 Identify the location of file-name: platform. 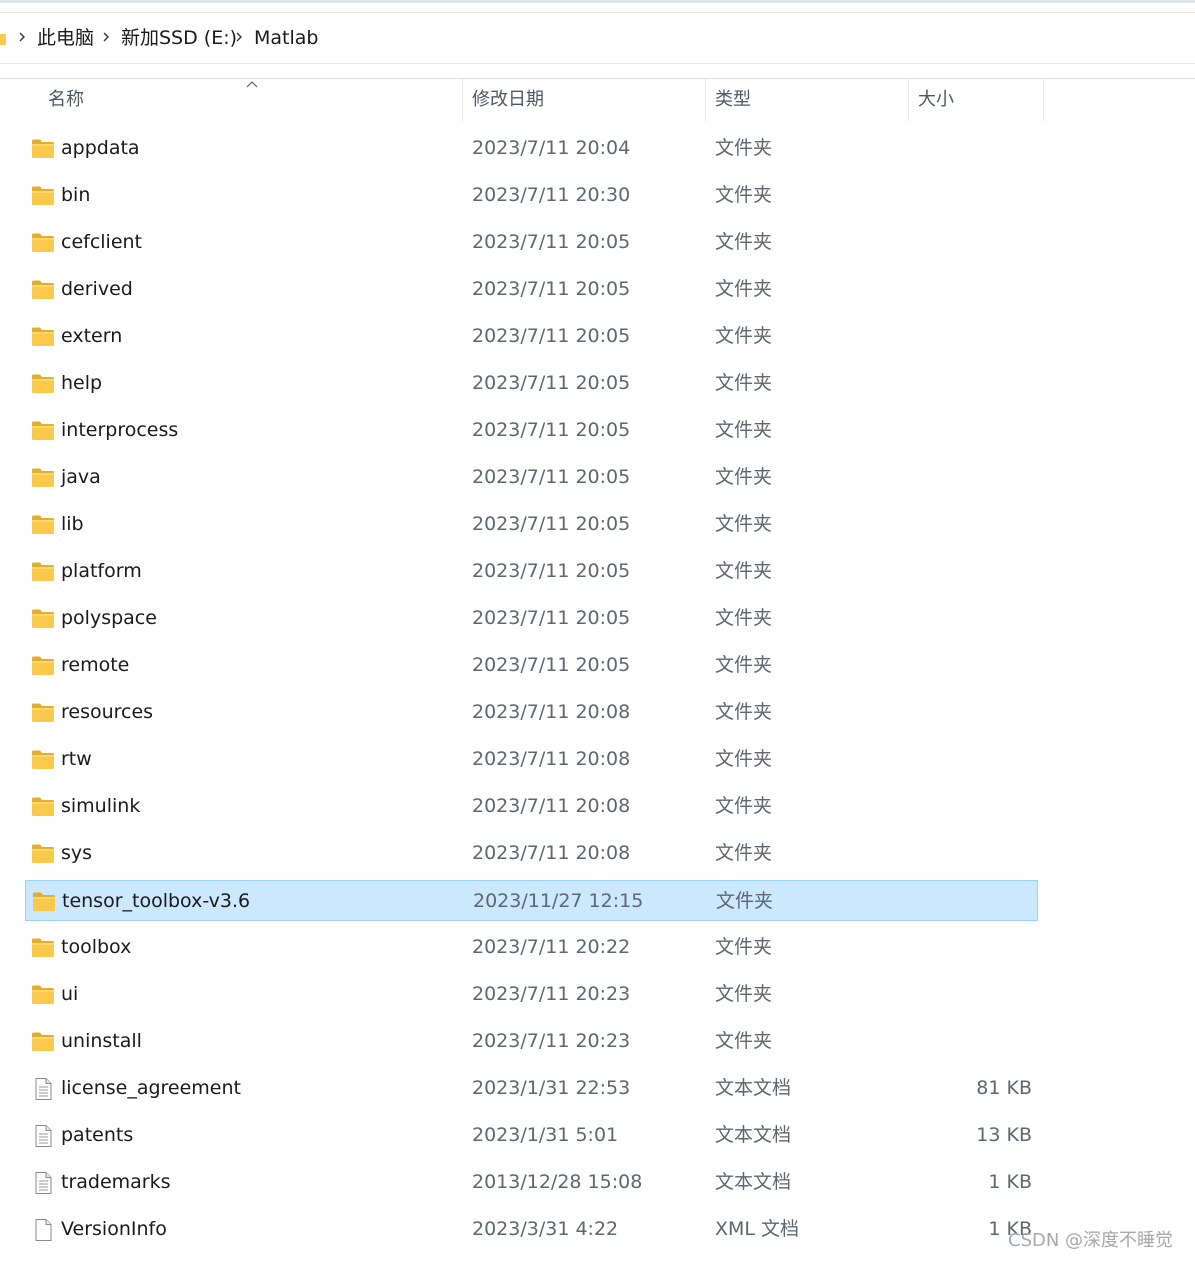
(101, 571).